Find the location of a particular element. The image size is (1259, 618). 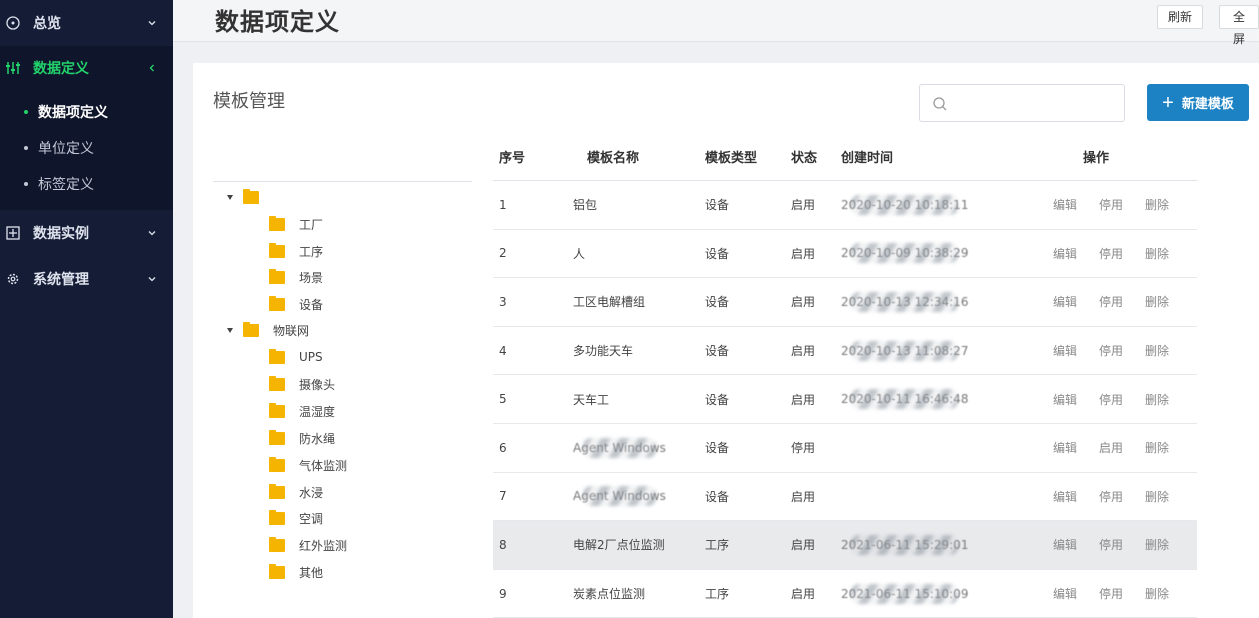

tree-node: 防水绳 is located at coordinates (302, 438).